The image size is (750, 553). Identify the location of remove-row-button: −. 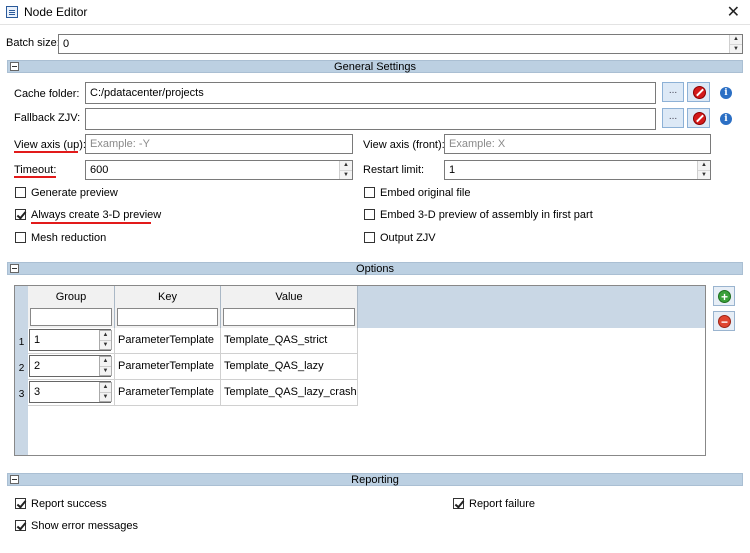
(724, 321).